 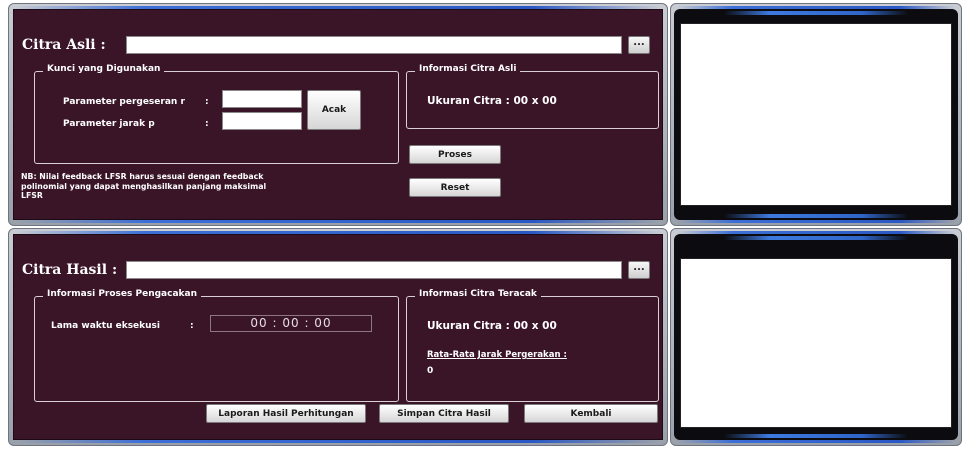 What do you see at coordinates (591, 413) in the screenshot?
I see `back-button: Kembali` at bounding box center [591, 413].